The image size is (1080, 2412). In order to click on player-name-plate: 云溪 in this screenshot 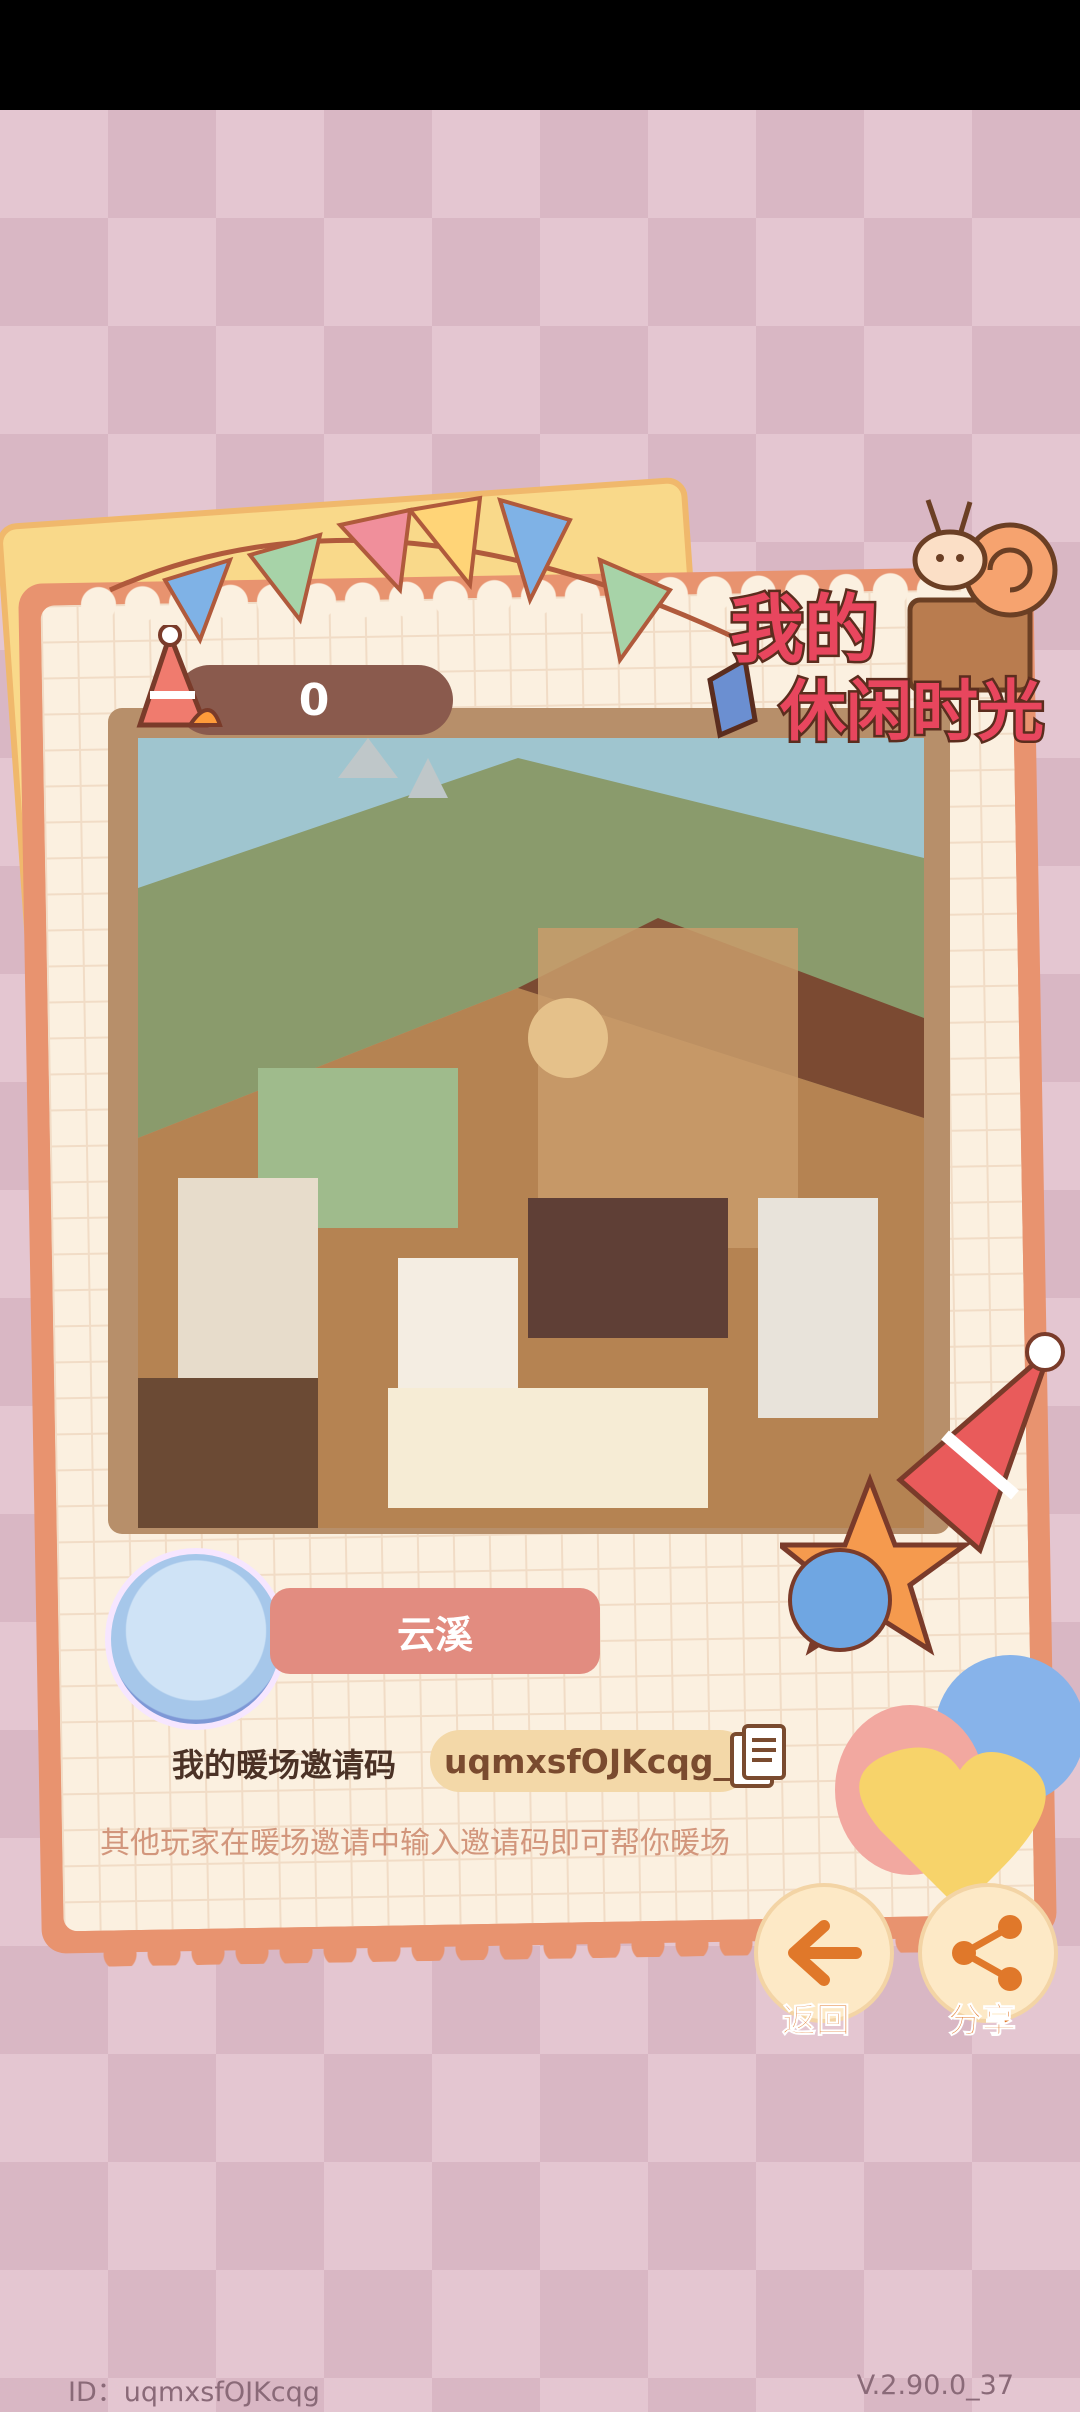, I will do `click(435, 1631)`.